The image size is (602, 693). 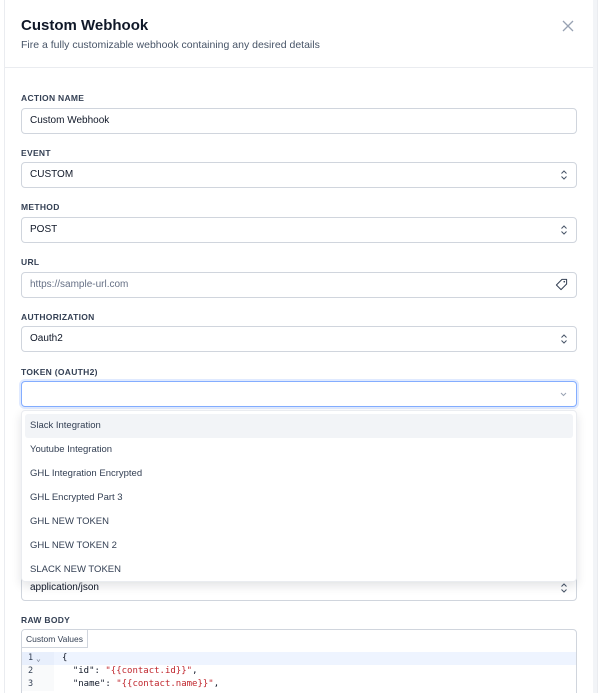 What do you see at coordinates (38, 684) in the screenshot?
I see `line-gutter: 3` at bounding box center [38, 684].